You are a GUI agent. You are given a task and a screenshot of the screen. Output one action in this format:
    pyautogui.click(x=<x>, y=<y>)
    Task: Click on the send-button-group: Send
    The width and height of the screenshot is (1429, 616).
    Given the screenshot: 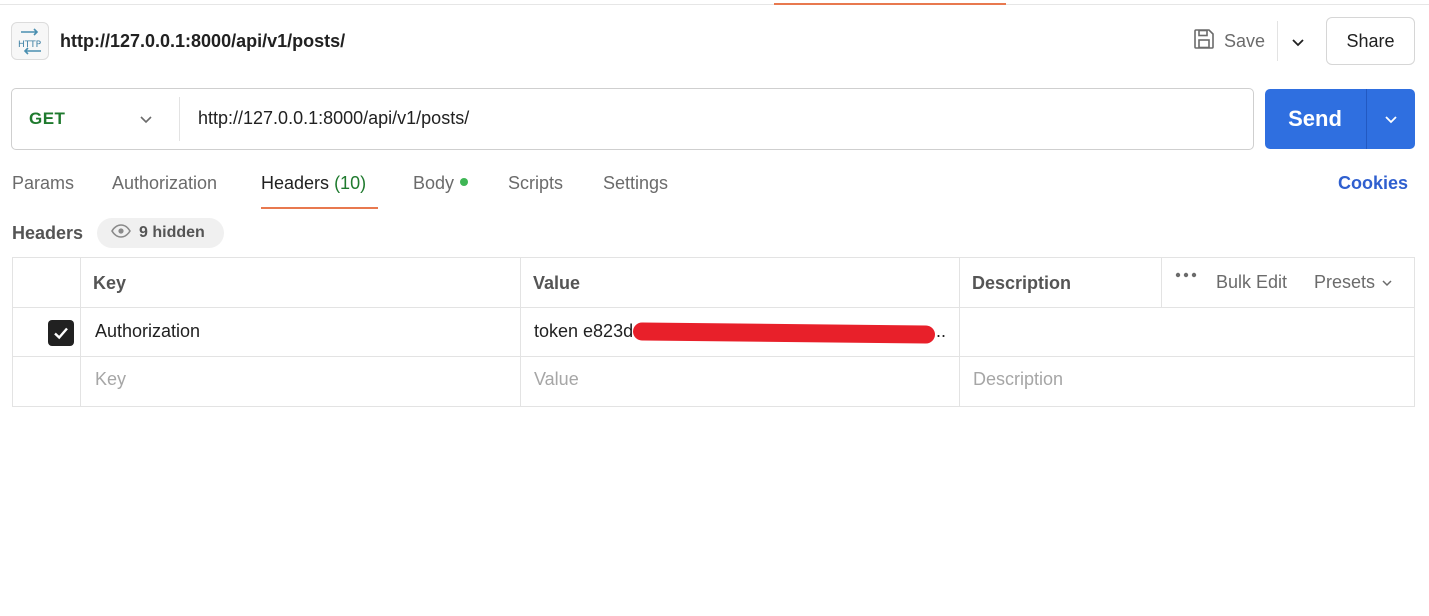 What is the action you would take?
    pyautogui.click(x=1340, y=119)
    